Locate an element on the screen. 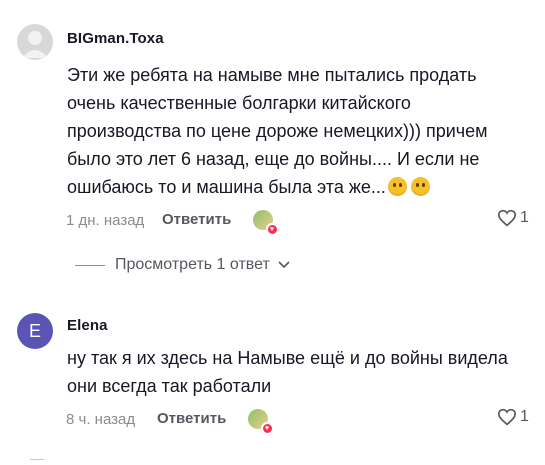 The width and height of the screenshot is (545, 465). chevron-down-icon is located at coordinates (284, 265).